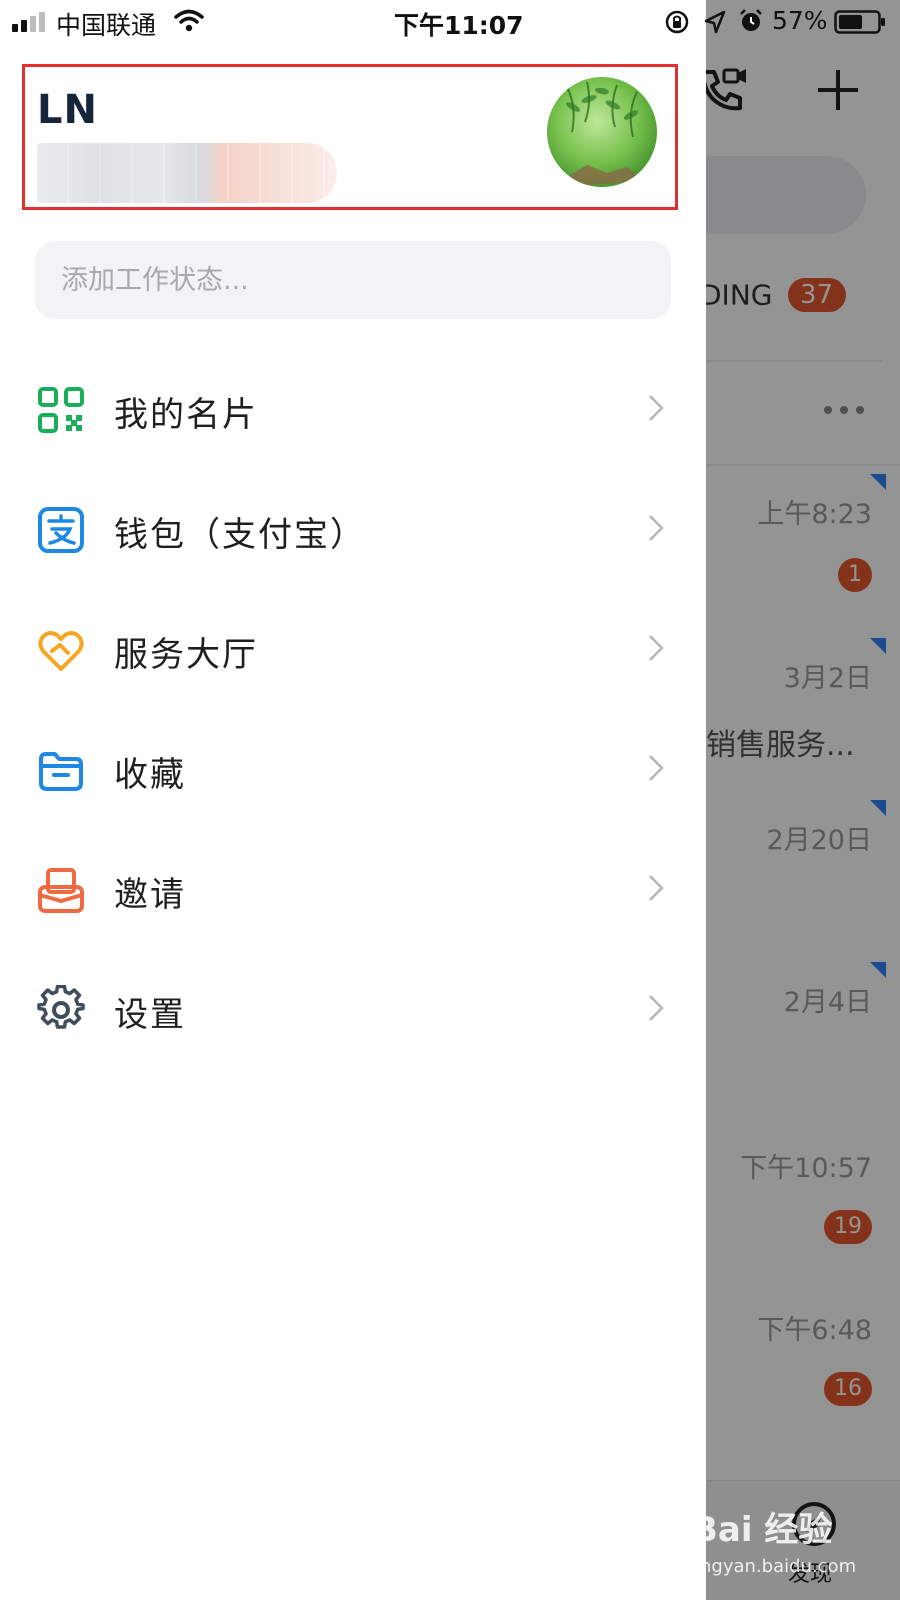 The width and height of the screenshot is (900, 1600). What do you see at coordinates (150, 1015) in the screenshot?
I see `menu-item-label: 设置` at bounding box center [150, 1015].